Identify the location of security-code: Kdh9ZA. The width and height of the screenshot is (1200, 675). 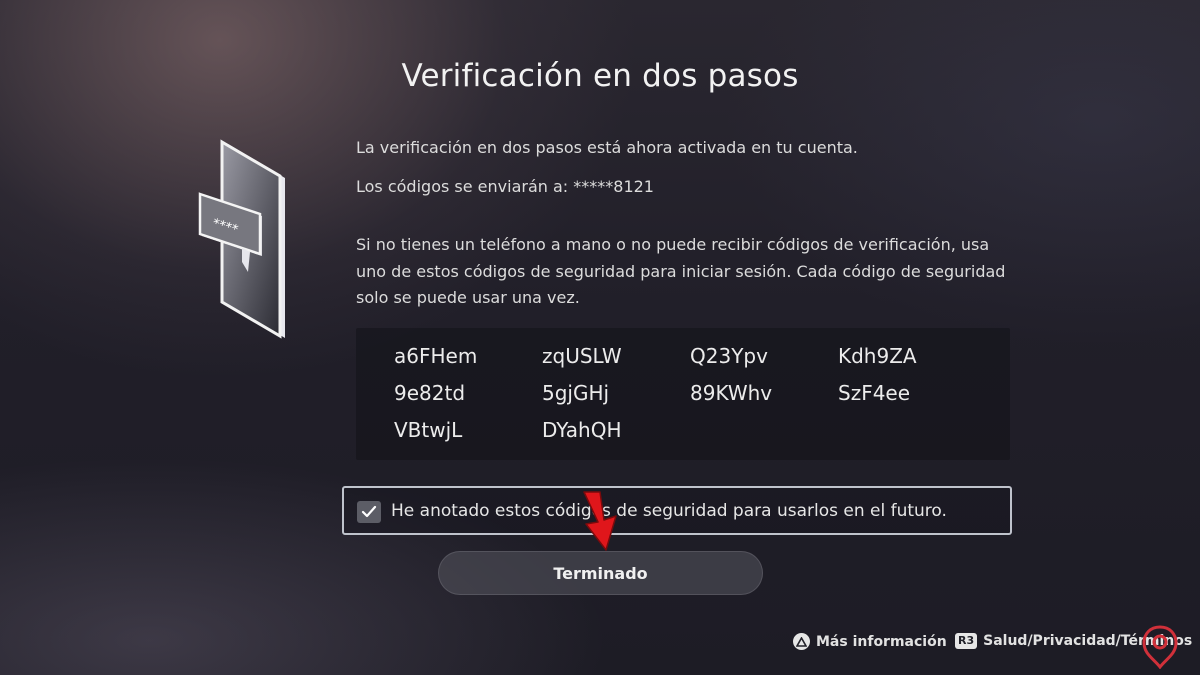
(877, 356).